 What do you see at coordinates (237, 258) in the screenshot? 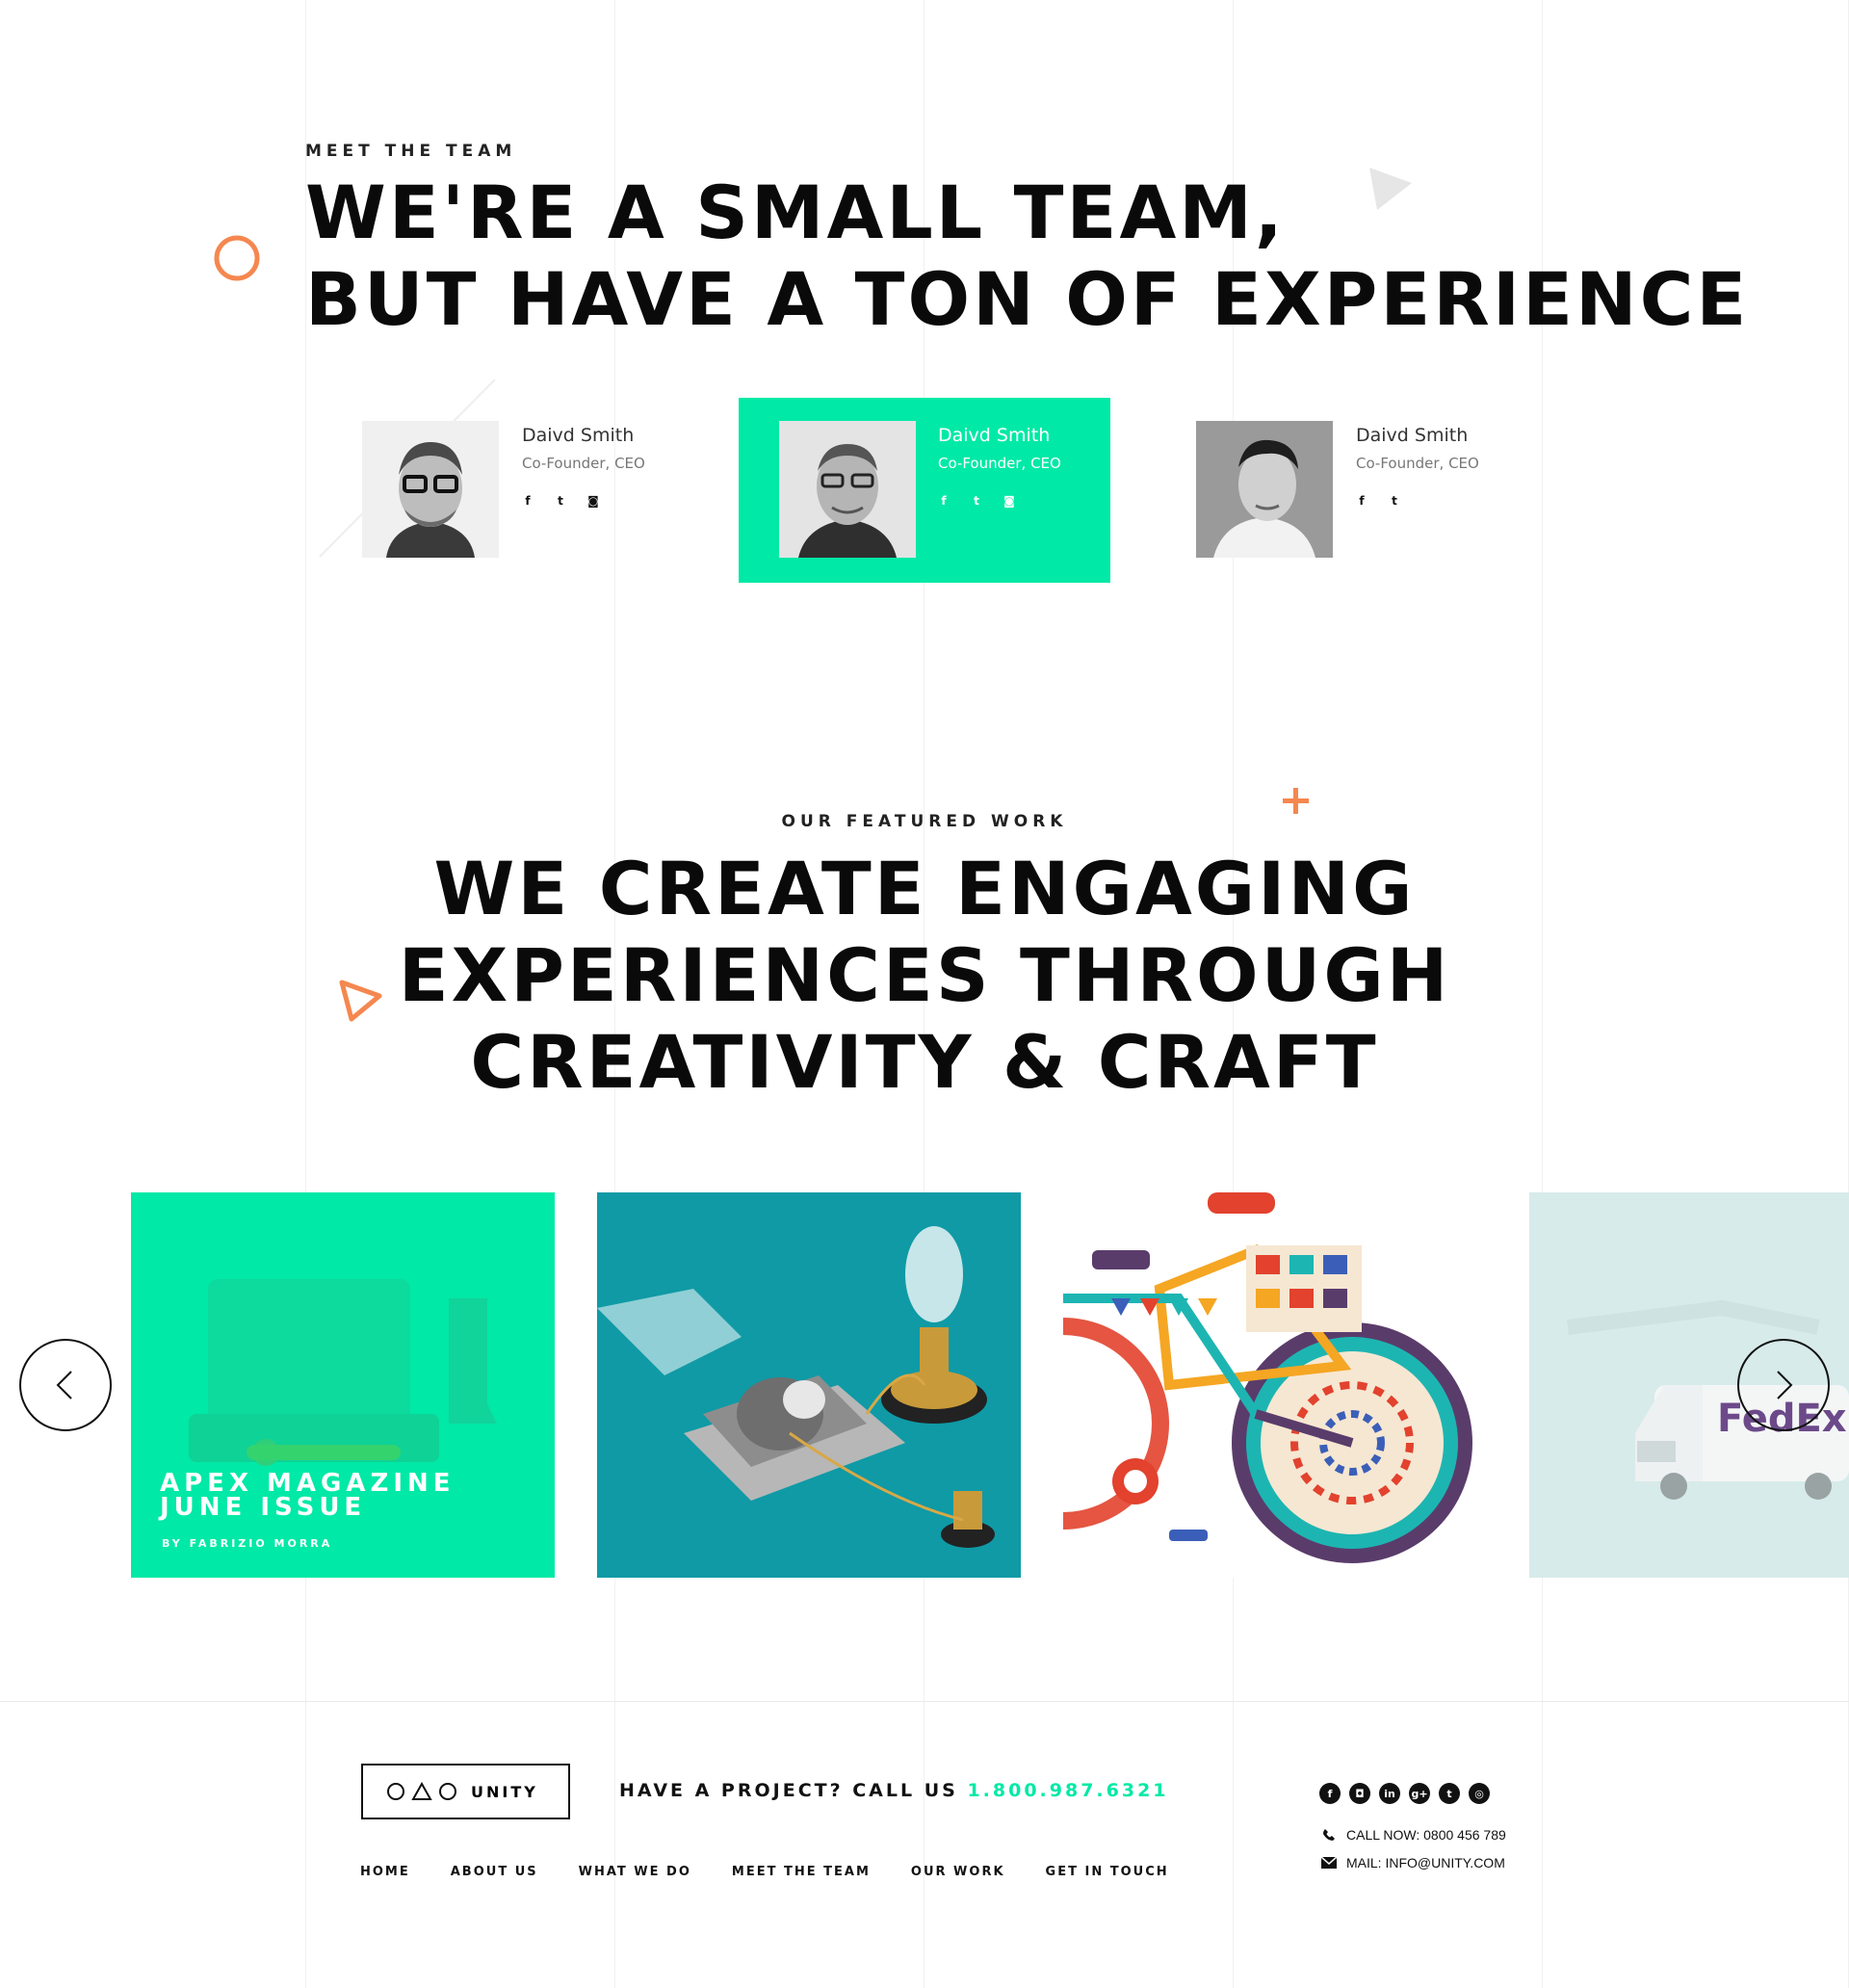
I see `orange-circle-decoration` at bounding box center [237, 258].